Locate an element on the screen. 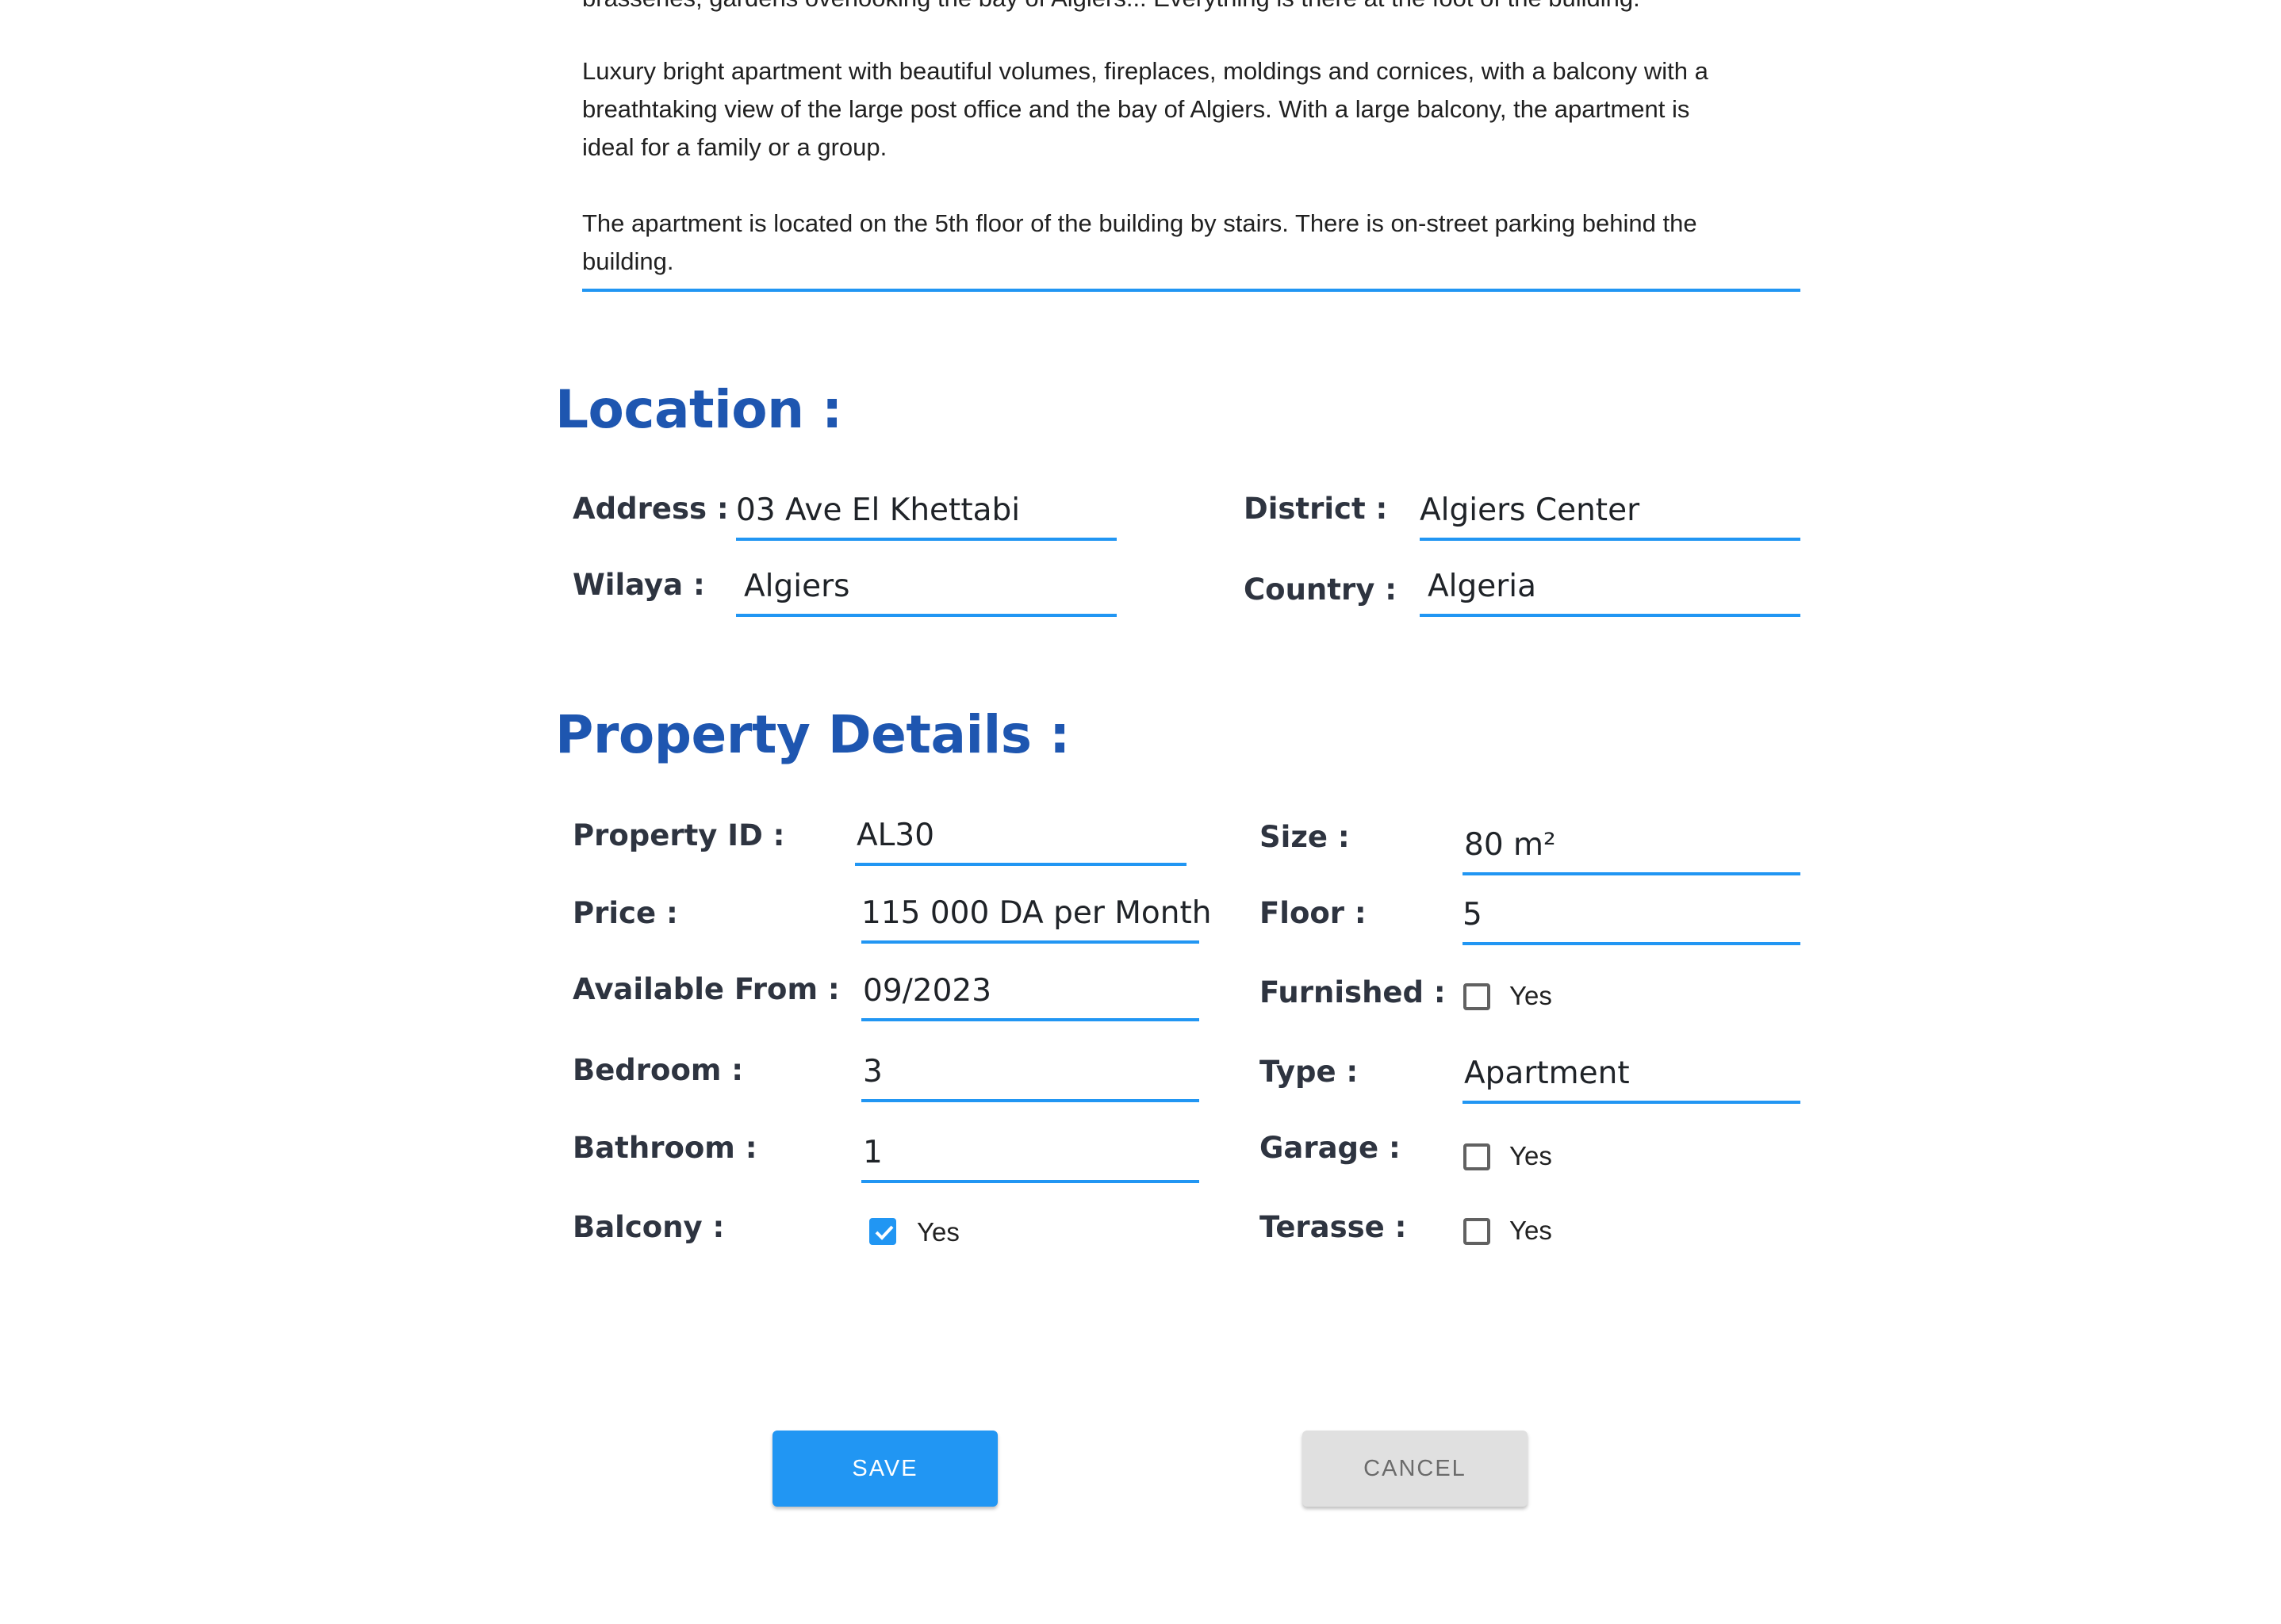 The image size is (2281, 1624). furnished-option-label: Yes is located at coordinates (1530, 995).